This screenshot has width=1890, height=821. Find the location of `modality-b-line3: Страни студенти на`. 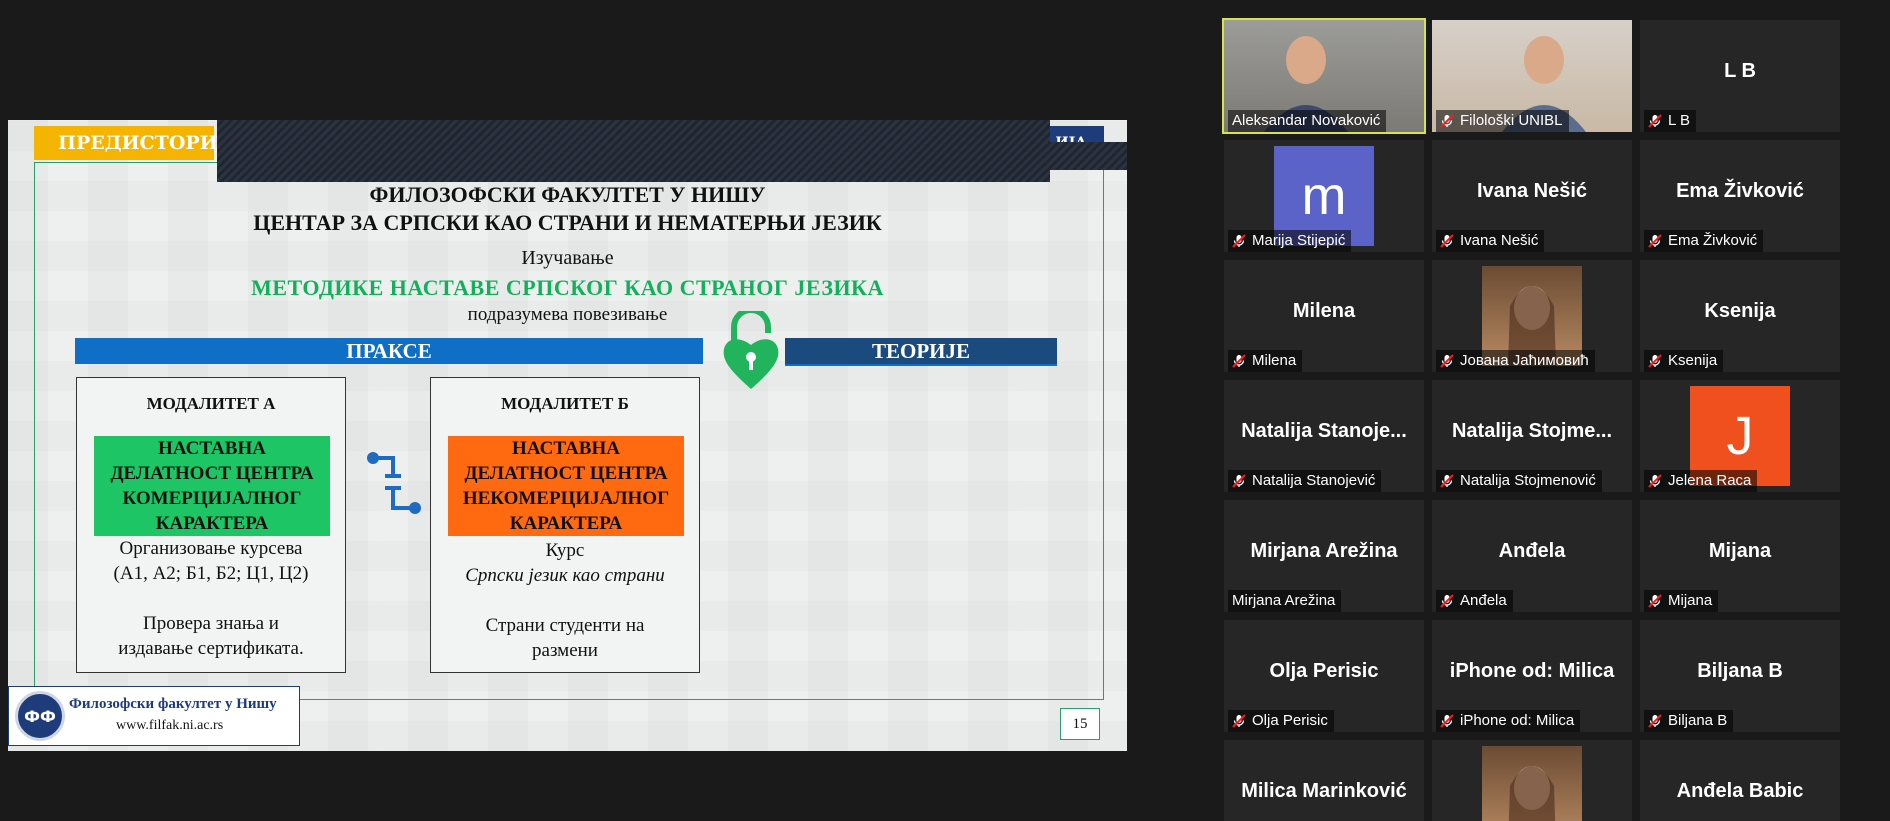

modality-b-line3: Страни студенти на is located at coordinates (565, 625).